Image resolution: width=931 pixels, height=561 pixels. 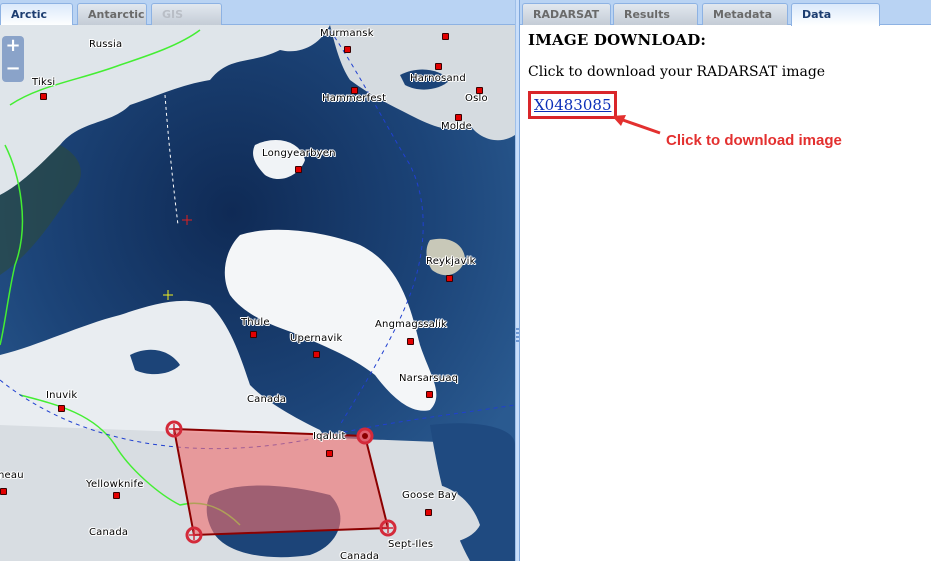 What do you see at coordinates (255, 322) in the screenshot?
I see `map-label: Thule` at bounding box center [255, 322].